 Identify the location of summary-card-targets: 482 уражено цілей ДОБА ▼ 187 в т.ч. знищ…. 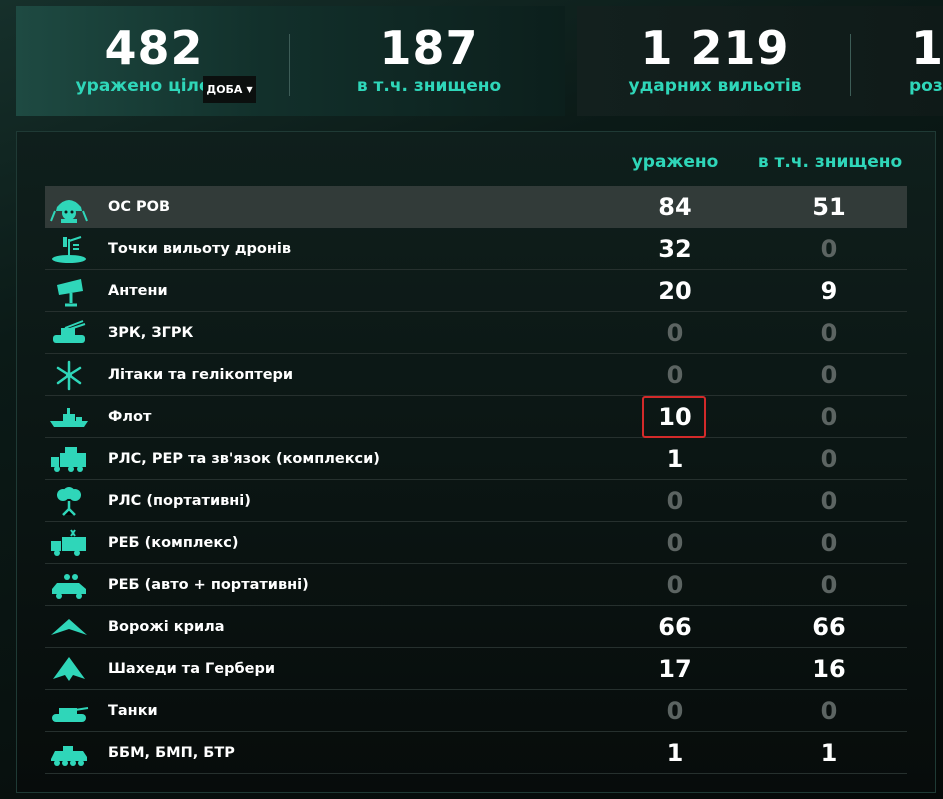
(290, 61).